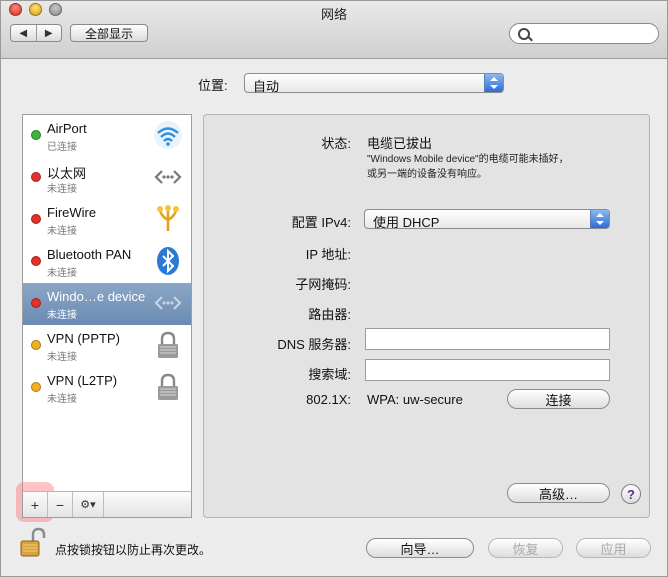  I want to click on service-item-vpn-pptp: VPN (PPTP) 未连接, so click(107, 346).